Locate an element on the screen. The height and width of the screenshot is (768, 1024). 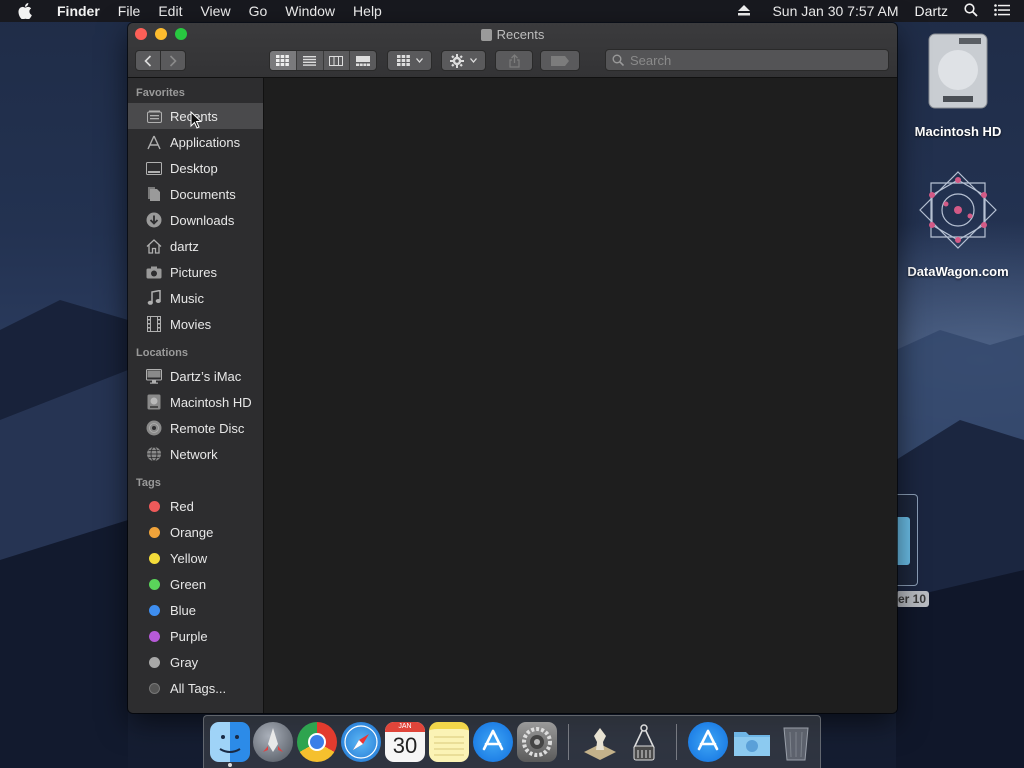
menu-view: View is located at coordinates (215, 11).